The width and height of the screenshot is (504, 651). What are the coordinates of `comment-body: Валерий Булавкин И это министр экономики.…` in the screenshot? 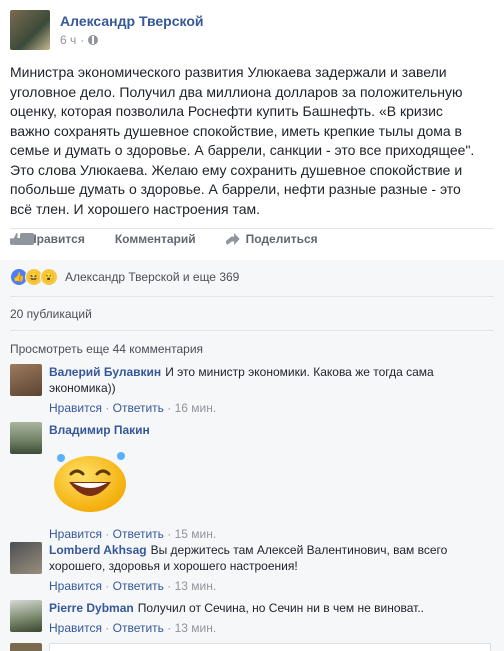 It's located at (269, 390).